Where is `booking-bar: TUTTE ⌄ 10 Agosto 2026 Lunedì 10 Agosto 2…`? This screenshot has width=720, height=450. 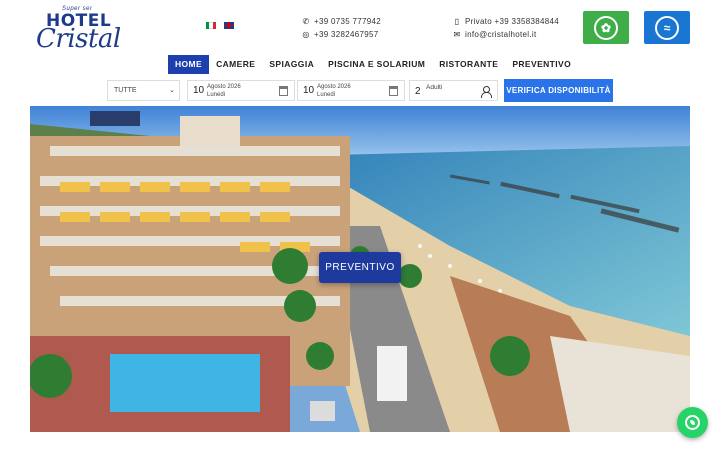 booking-bar: TUTTE ⌄ 10 Agosto 2026 Lunedì 10 Agosto 2… is located at coordinates (360, 91).